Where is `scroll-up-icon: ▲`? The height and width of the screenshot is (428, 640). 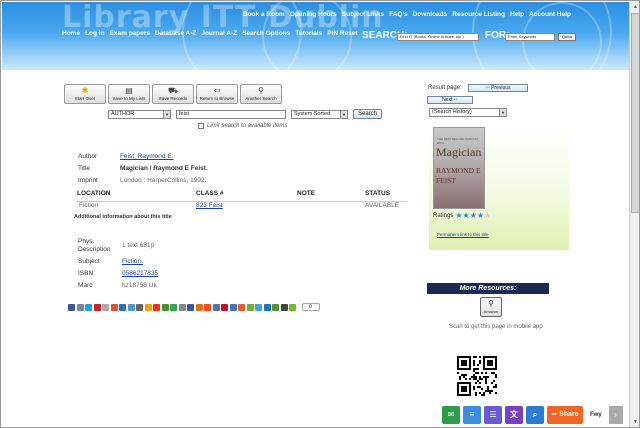 scroll-up-icon: ▲ is located at coordinates (635, 7).